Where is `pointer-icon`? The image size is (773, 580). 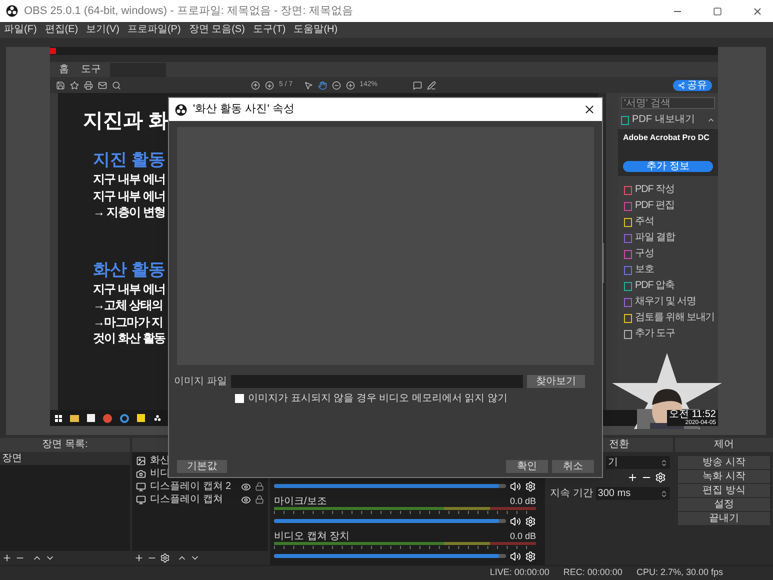
pointer-icon is located at coordinates (308, 85).